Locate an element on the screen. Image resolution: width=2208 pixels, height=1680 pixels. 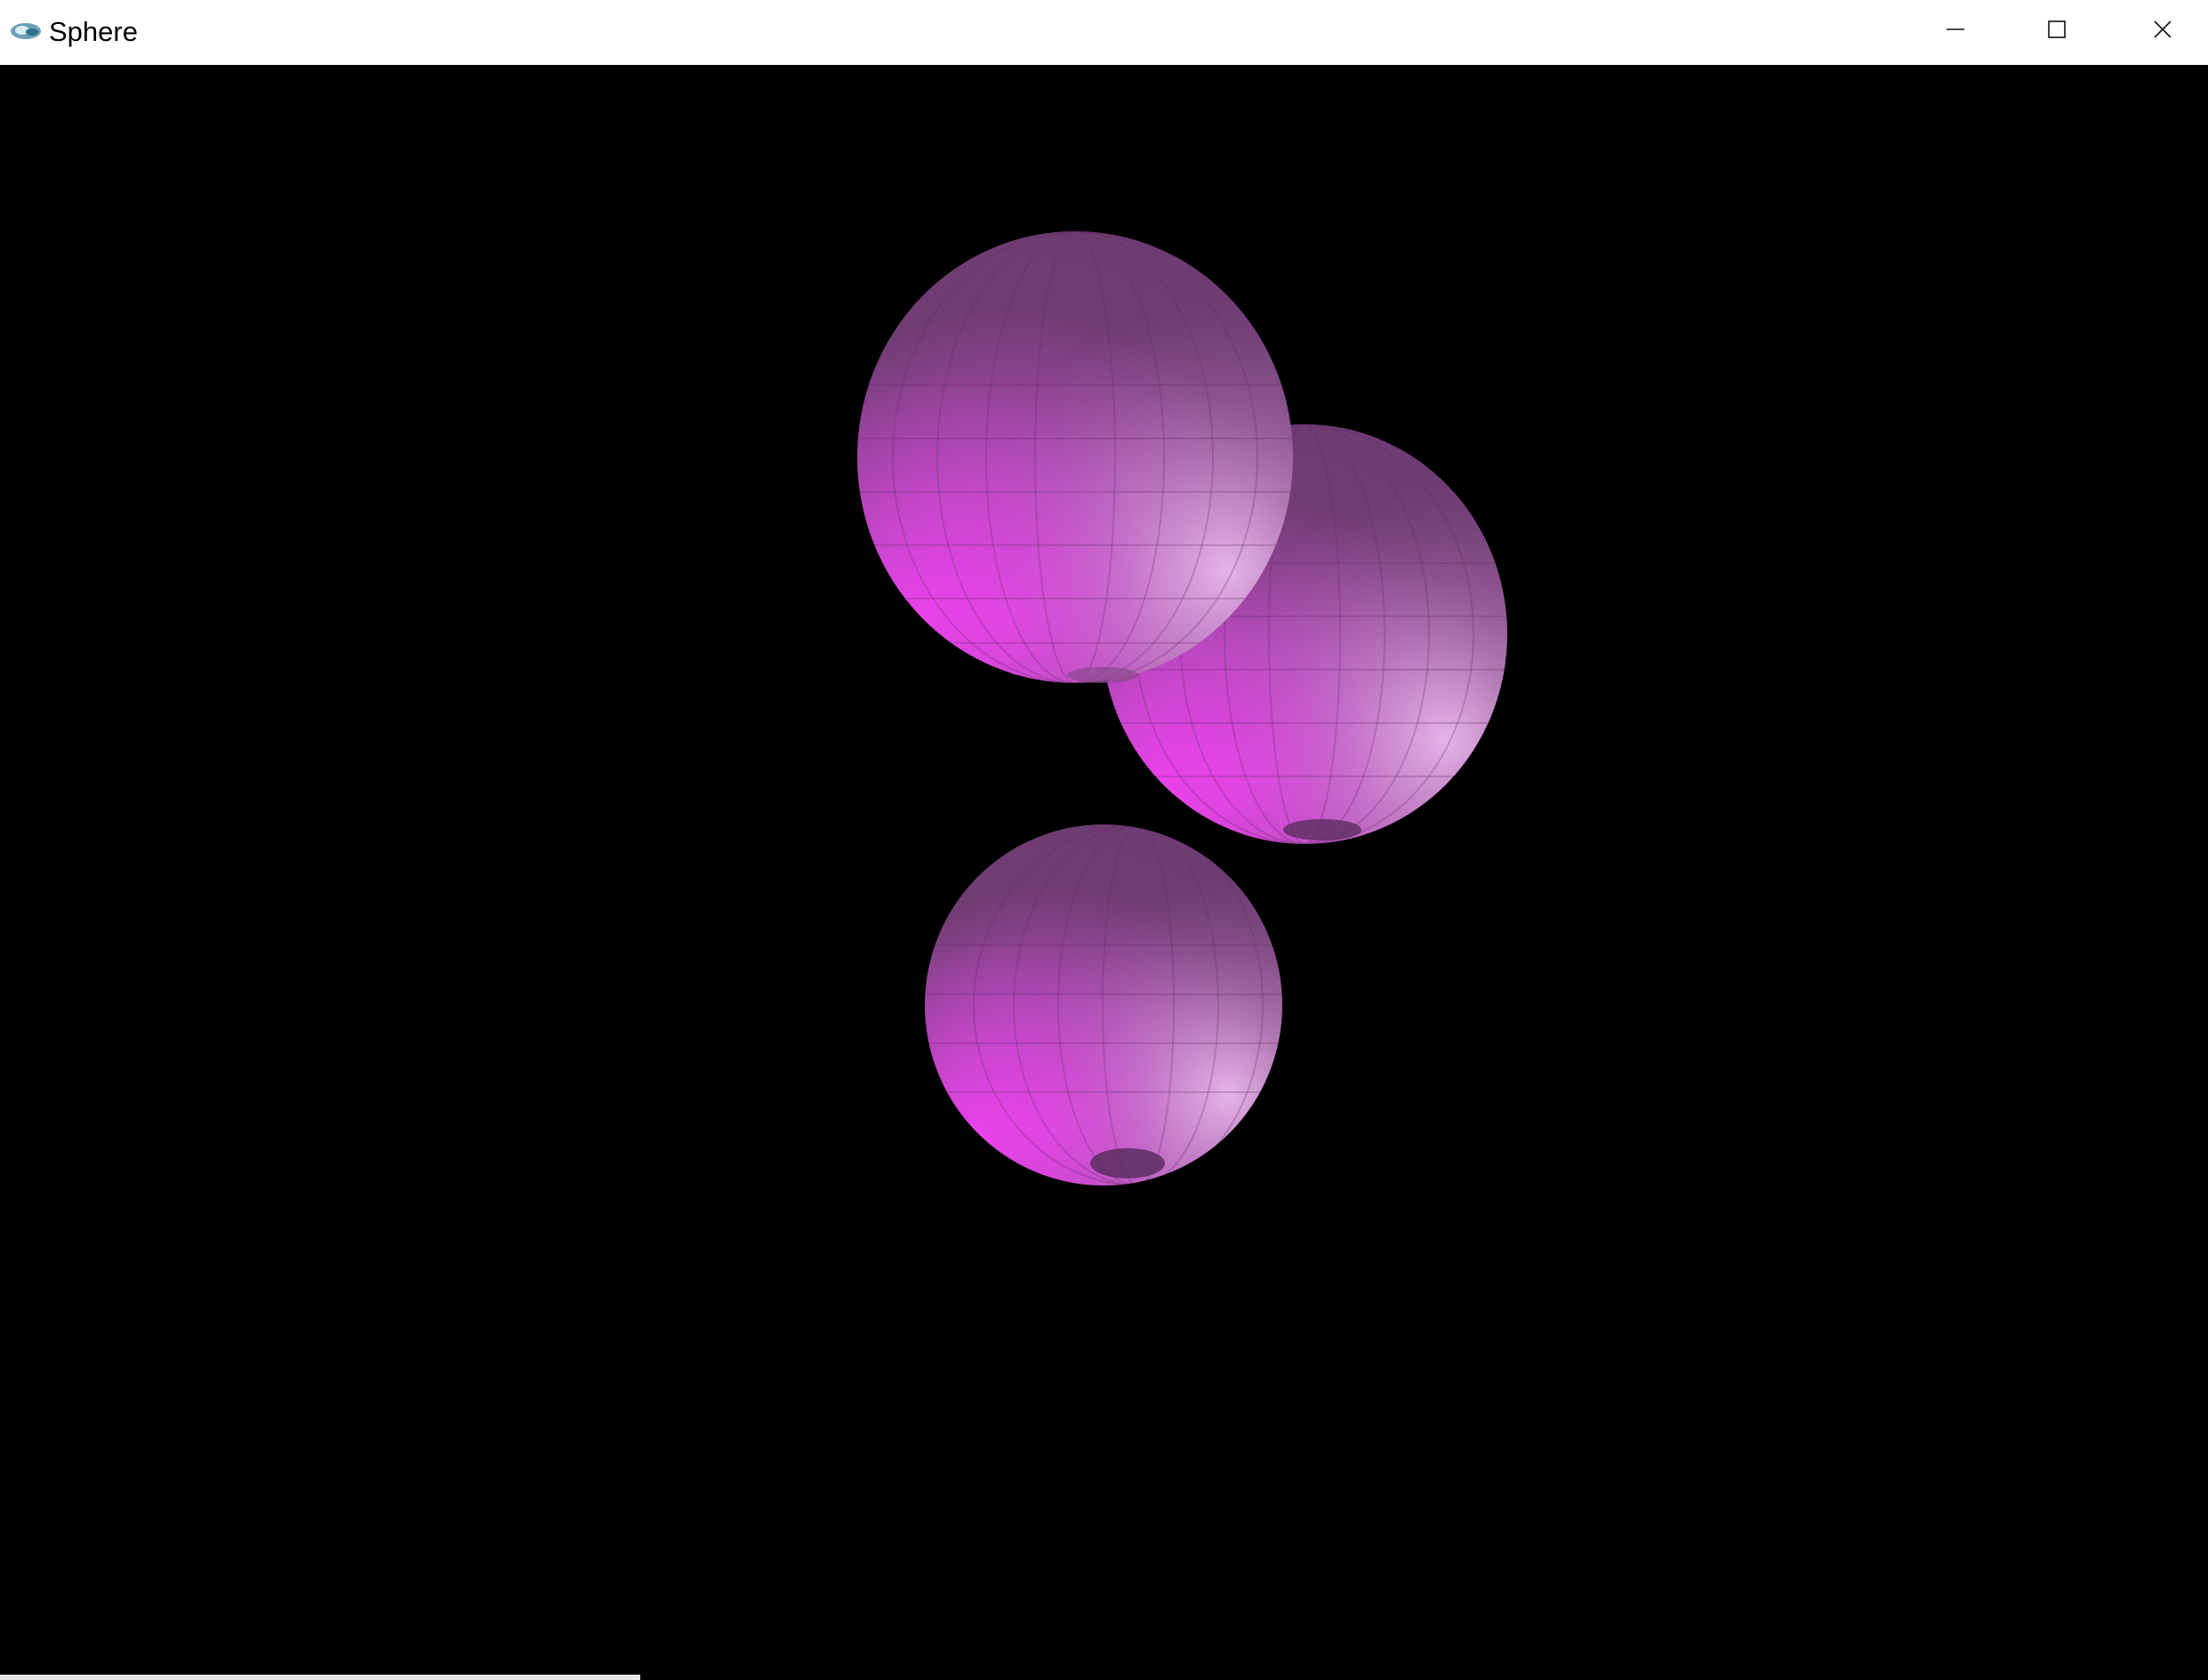
lower-sphere is located at coordinates (1103, 1005).